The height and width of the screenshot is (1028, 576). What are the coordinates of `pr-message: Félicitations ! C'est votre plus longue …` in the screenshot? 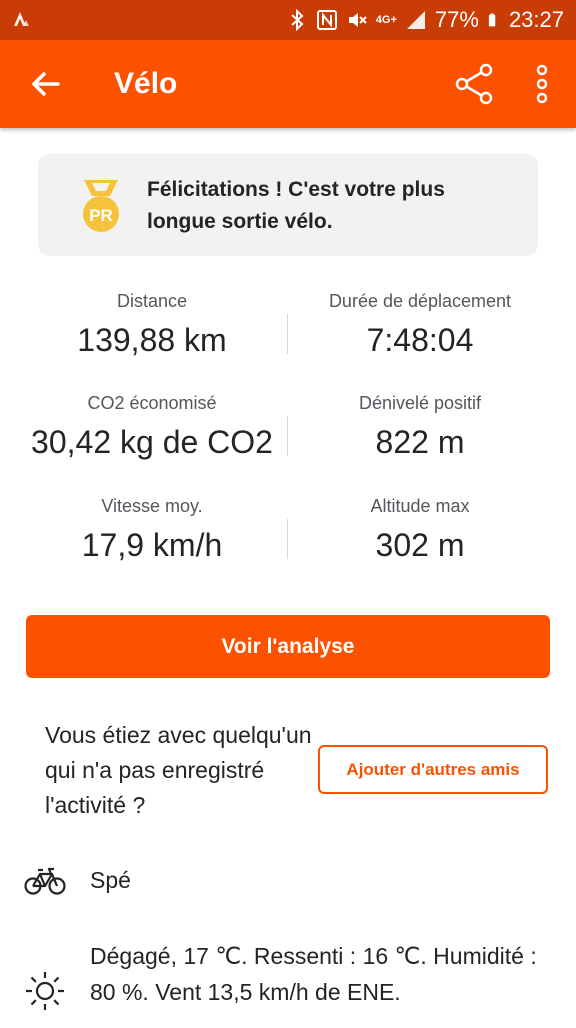 It's located at (296, 205).